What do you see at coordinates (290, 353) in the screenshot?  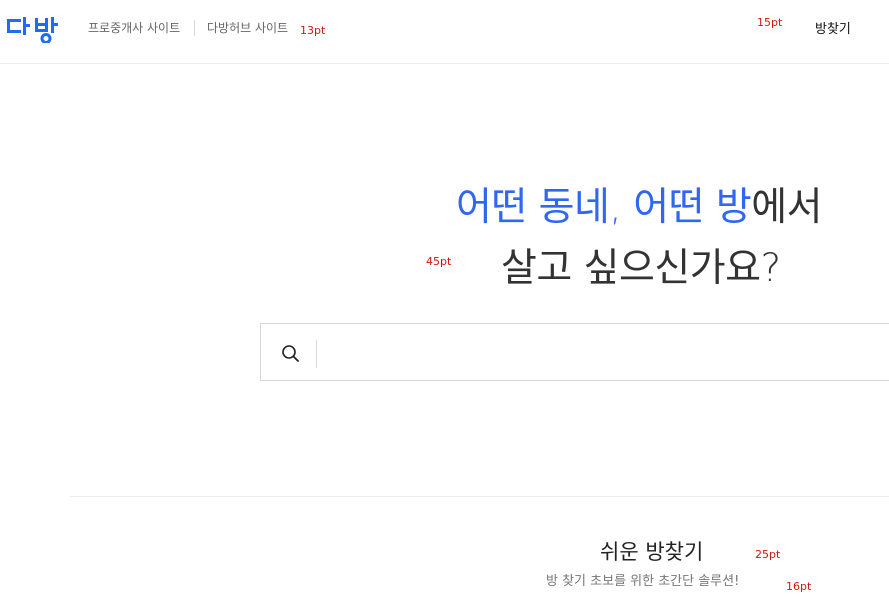 I see `search-icon` at bounding box center [290, 353].